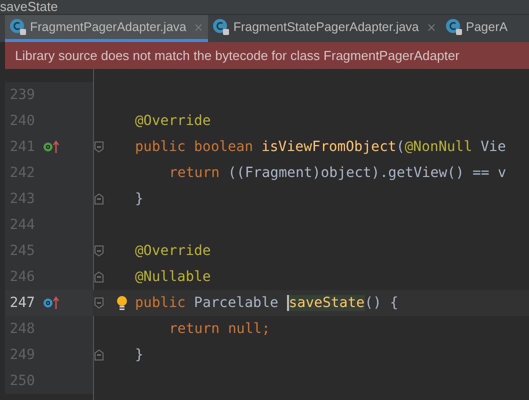 Image resolution: width=529 pixels, height=400 pixels. Describe the element at coordinates (324, 28) in the screenshot. I see `editor-tab: FragmentStatePagerAdapter.java` at that location.